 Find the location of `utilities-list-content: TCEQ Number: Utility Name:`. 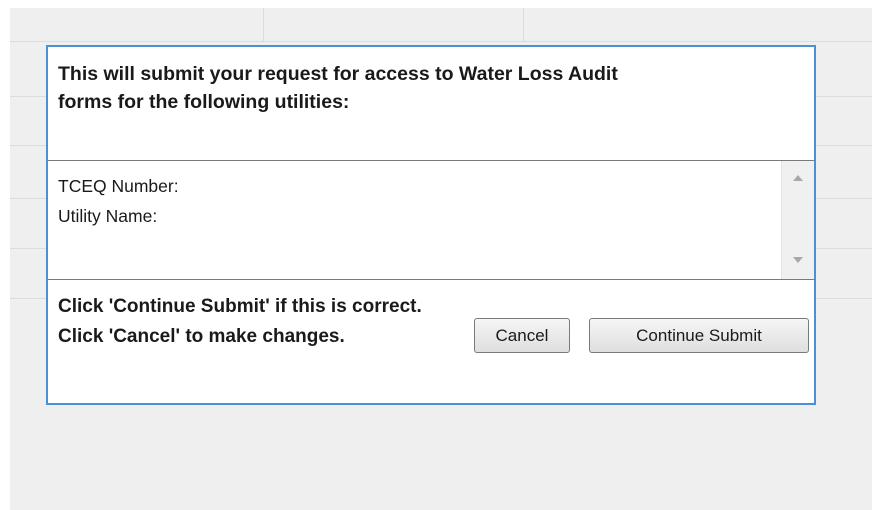

utilities-list-content: TCEQ Number: Utility Name: is located at coordinates (118, 201).